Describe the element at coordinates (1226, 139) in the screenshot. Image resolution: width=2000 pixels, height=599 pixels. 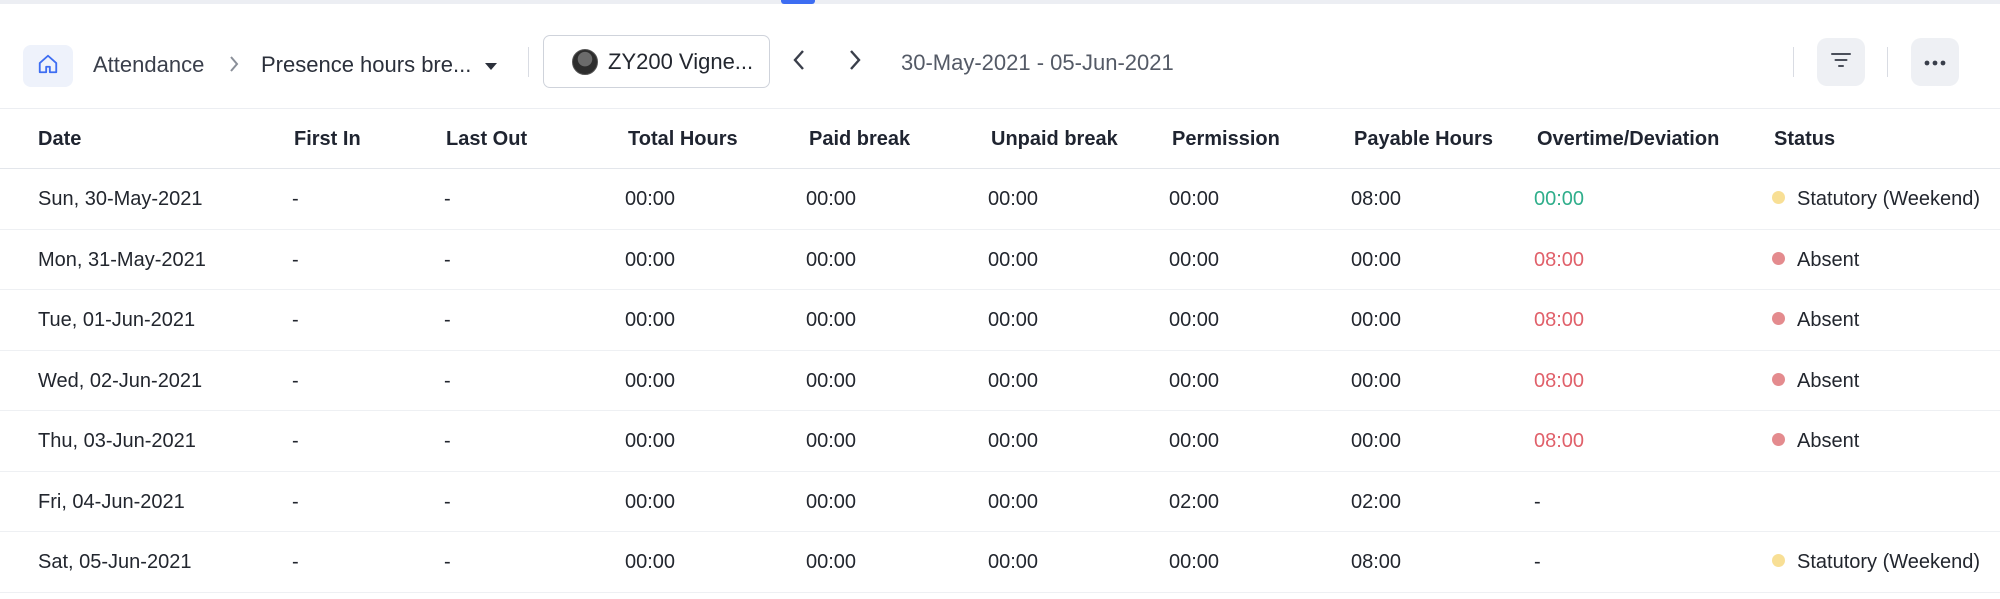
I see `column-header-permission: Permission` at that location.